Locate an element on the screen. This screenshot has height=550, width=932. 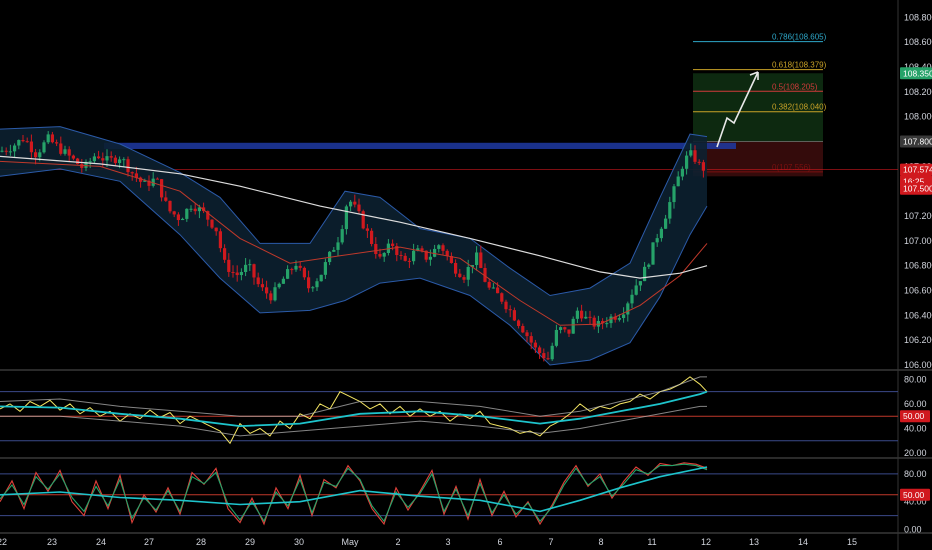
resistance-zone is located at coordinates (420, 145).